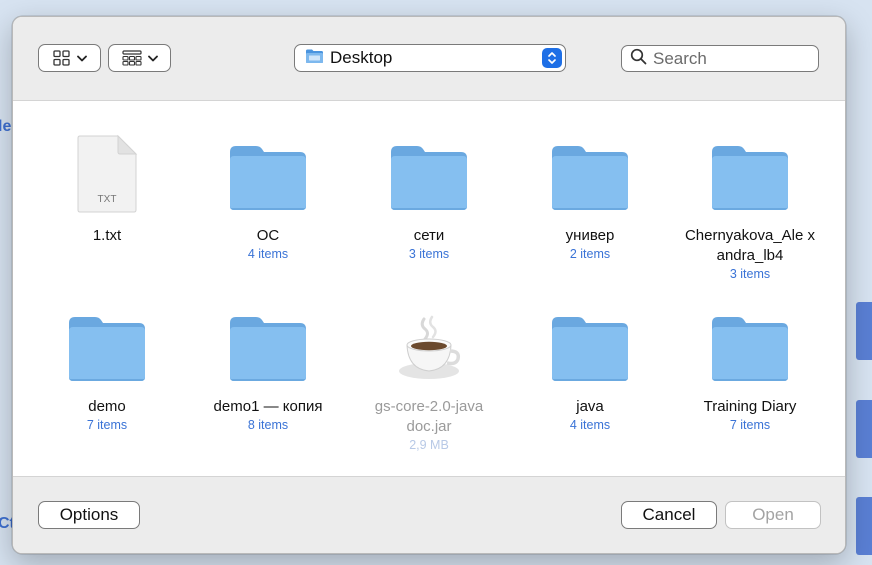 The height and width of the screenshot is (565, 872). I want to click on search-field, so click(720, 58).